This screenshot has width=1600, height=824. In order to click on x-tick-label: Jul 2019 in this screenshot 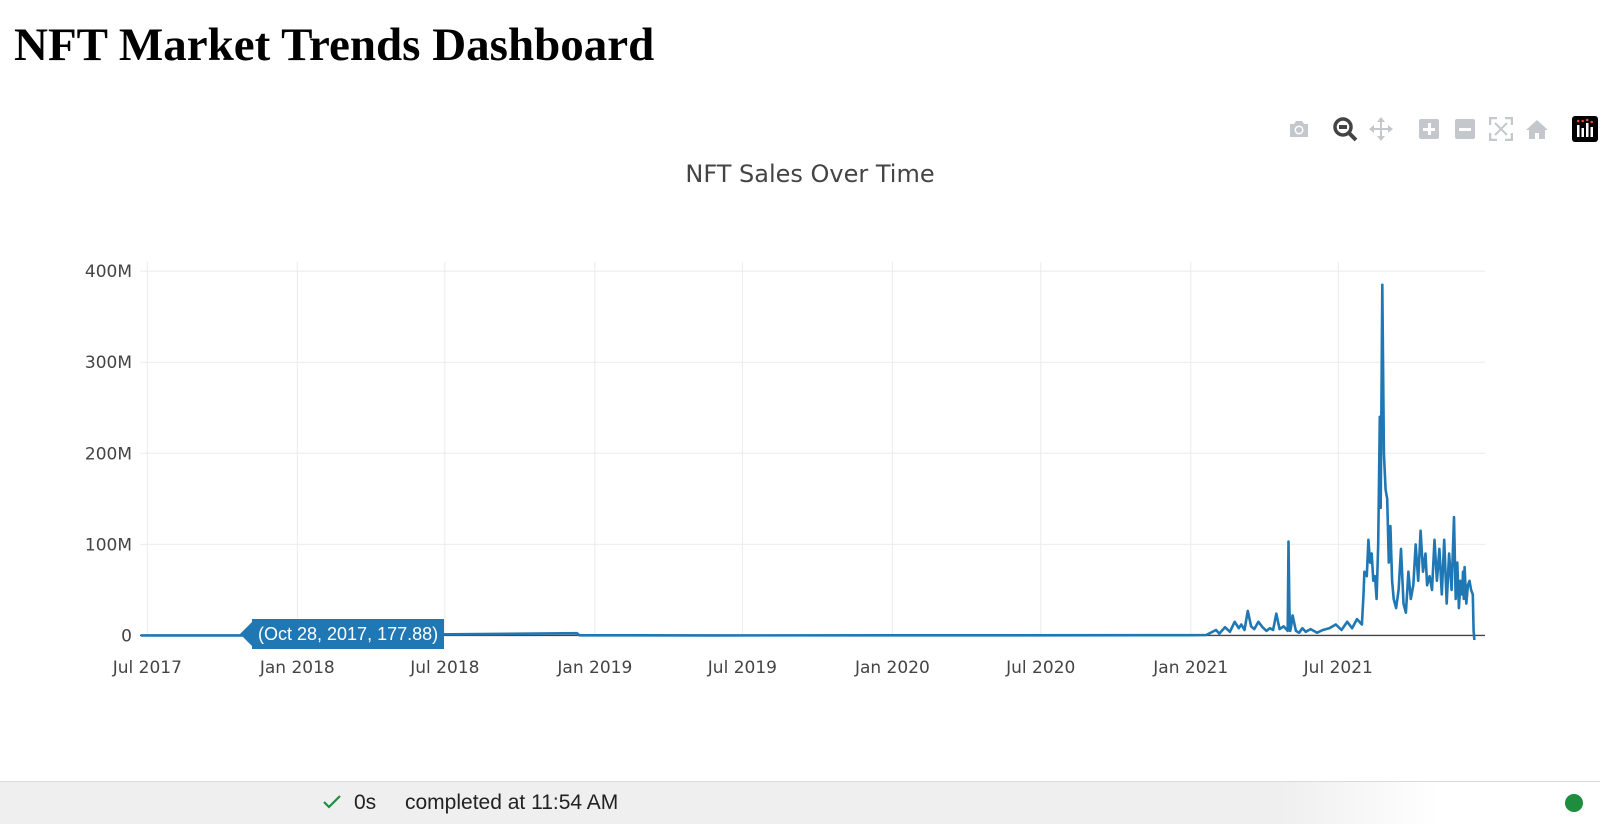, I will do `click(742, 668)`.